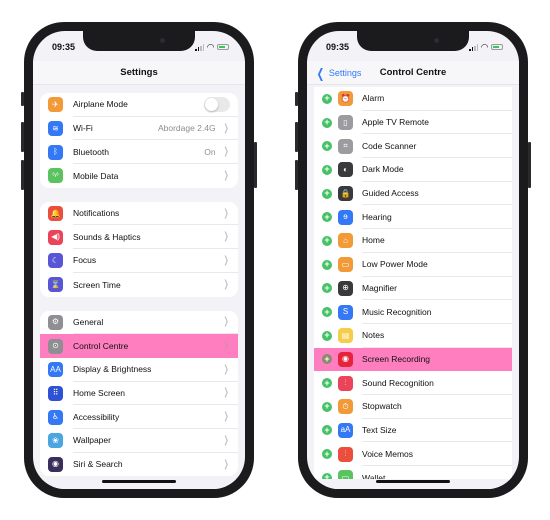  I want to click on control-row-low-power-mode: + ▭ Low Power Mode, so click(413, 265).